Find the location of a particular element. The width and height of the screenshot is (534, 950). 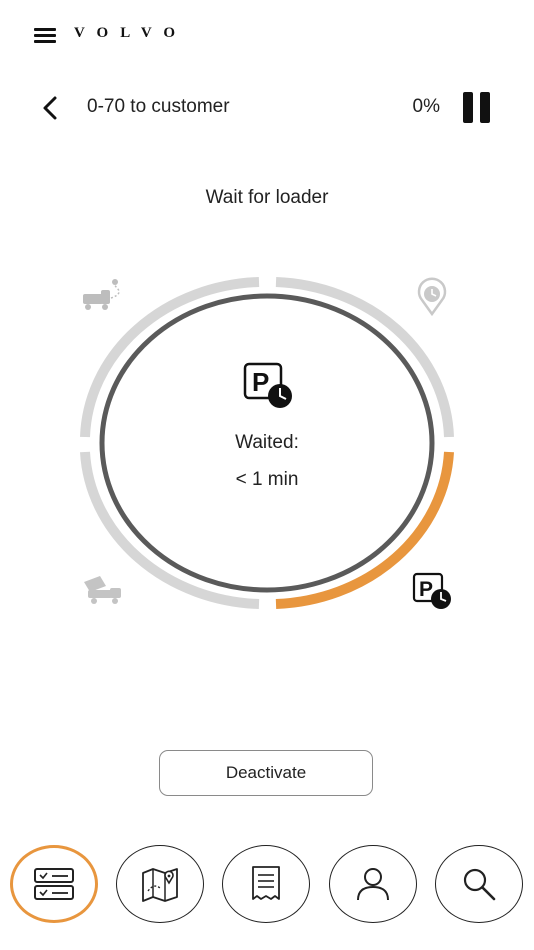

progress-percent: 0% is located at coordinates (426, 106).